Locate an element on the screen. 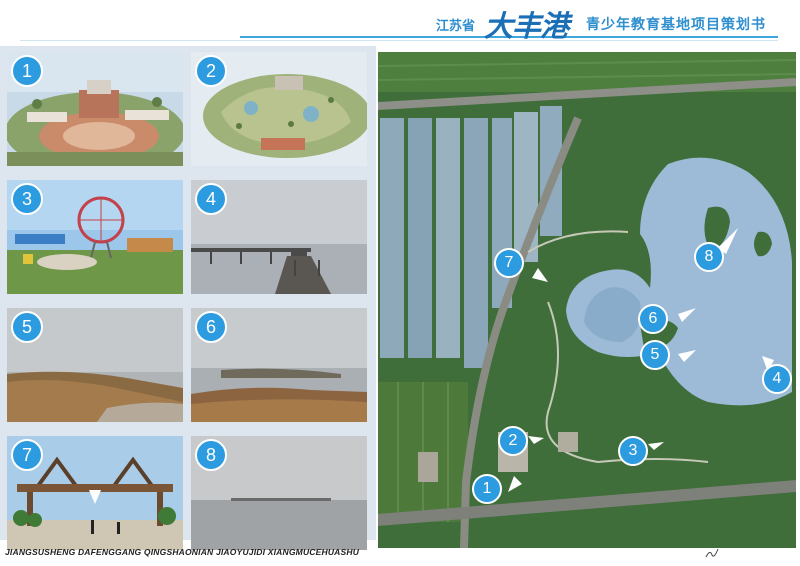 The image size is (800, 566). photo-6-number-badge: 6 is located at coordinates (211, 327).